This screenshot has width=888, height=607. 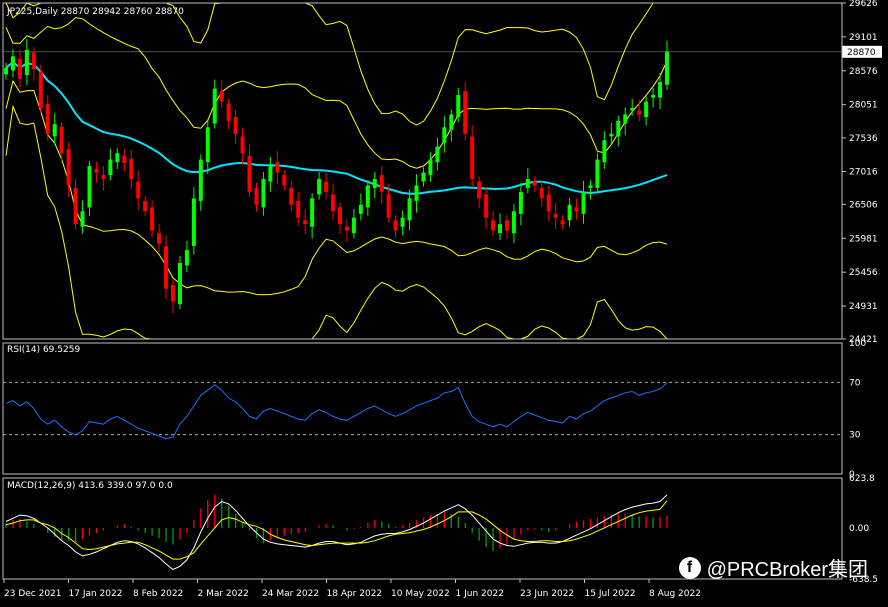 What do you see at coordinates (689, 567) in the screenshot?
I see `facebook-icon: f` at bounding box center [689, 567].